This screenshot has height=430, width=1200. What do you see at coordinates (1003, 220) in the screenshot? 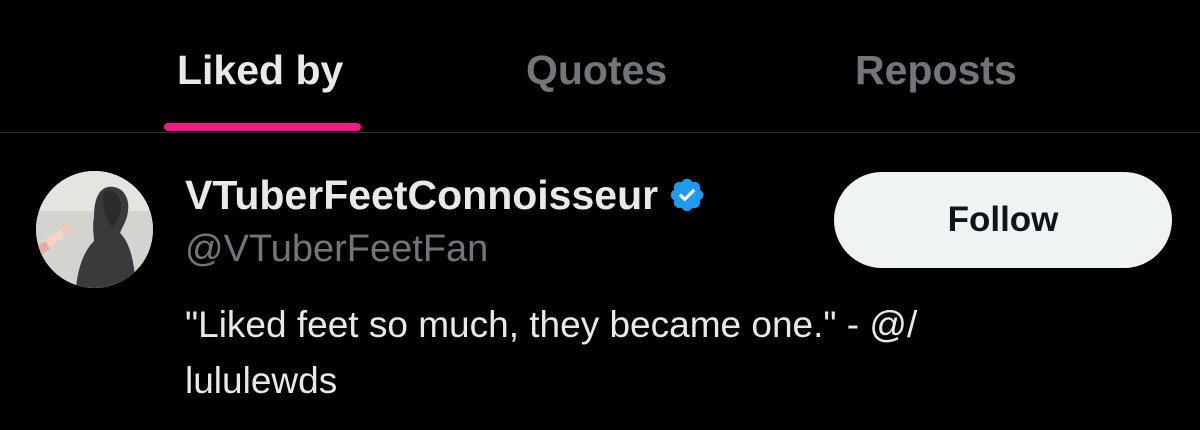
I see `follow-button: Follow` at bounding box center [1003, 220].